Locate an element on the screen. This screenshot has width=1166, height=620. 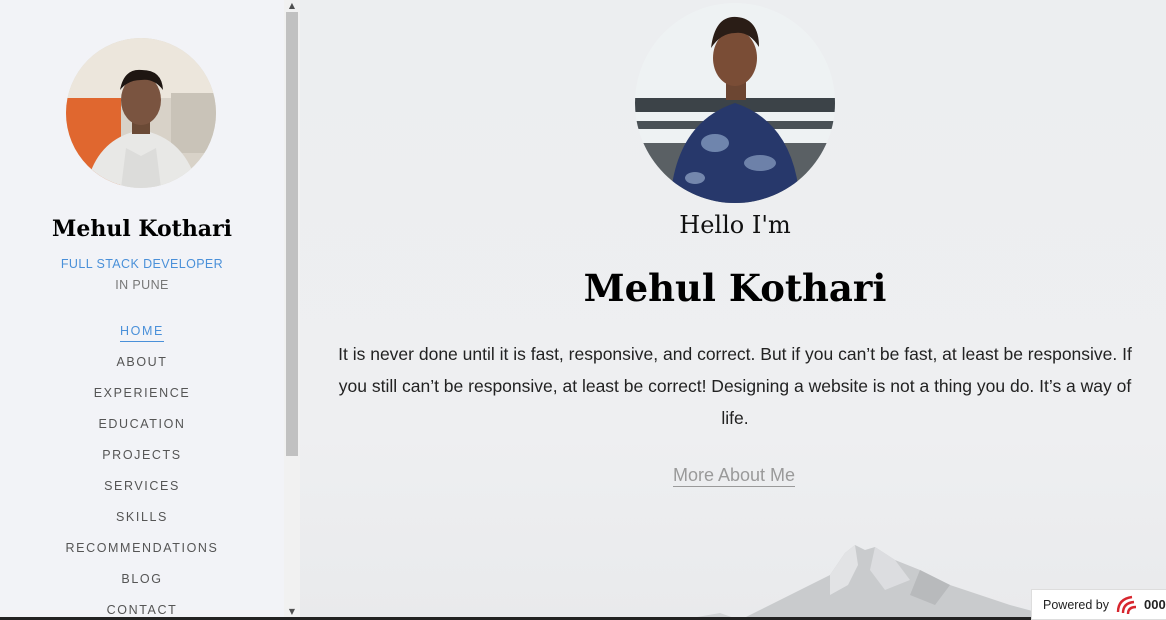
hero-avatar is located at coordinates (735, 103).